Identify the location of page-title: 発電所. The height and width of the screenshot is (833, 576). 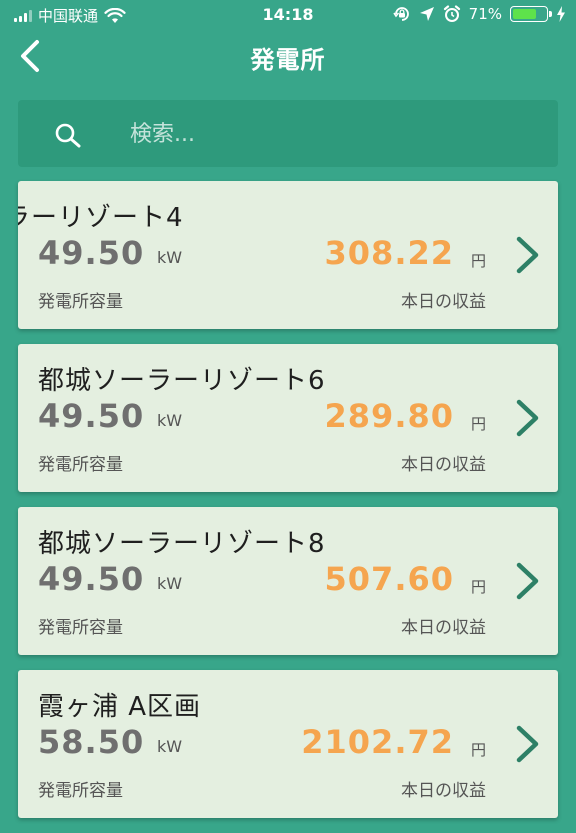
(288, 60).